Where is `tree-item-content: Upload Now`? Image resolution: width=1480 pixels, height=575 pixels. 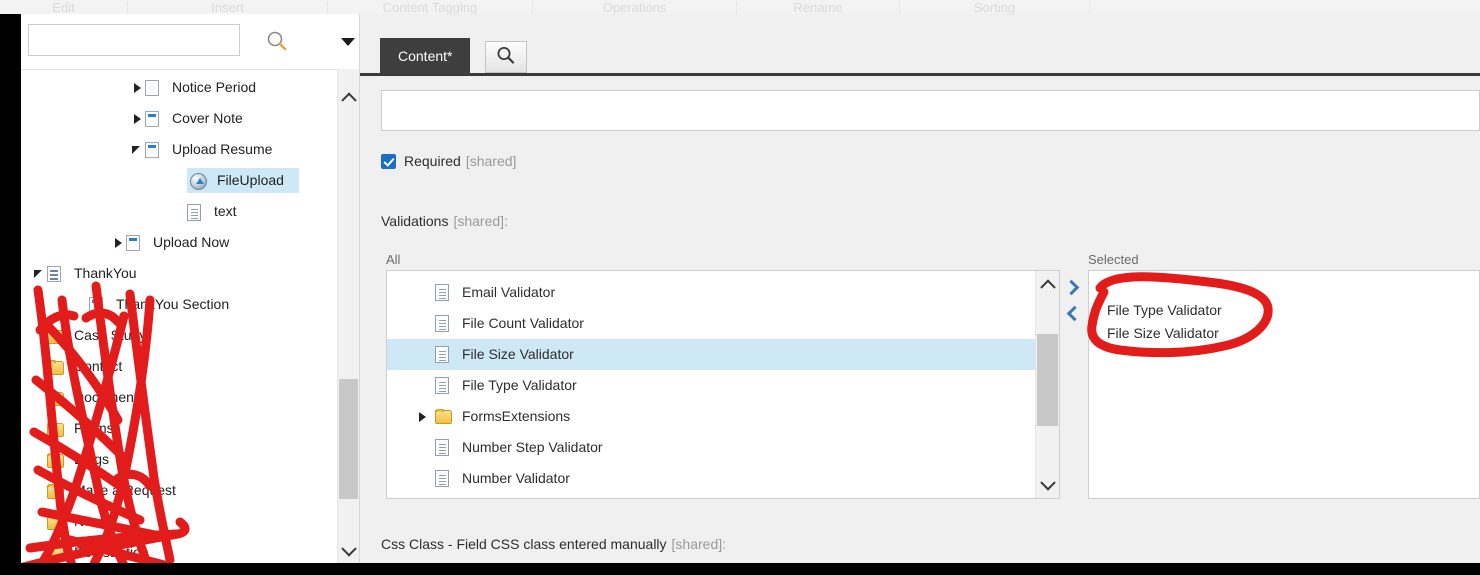 tree-item-content: Upload Now is located at coordinates (181, 242).